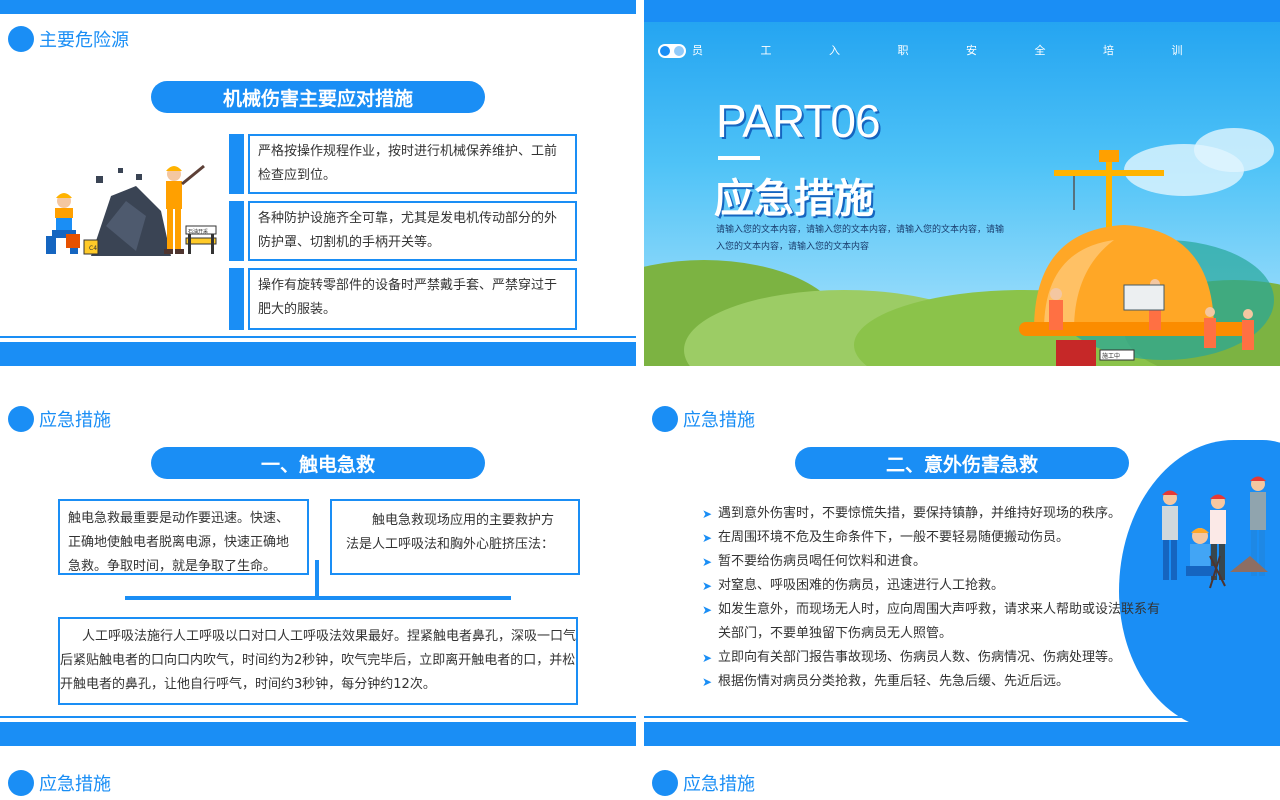  I want to click on list-item: ➤ 根据伤情对病员分类抢救，先重后轻、先急后缓、先近后远。, so click(937, 682).